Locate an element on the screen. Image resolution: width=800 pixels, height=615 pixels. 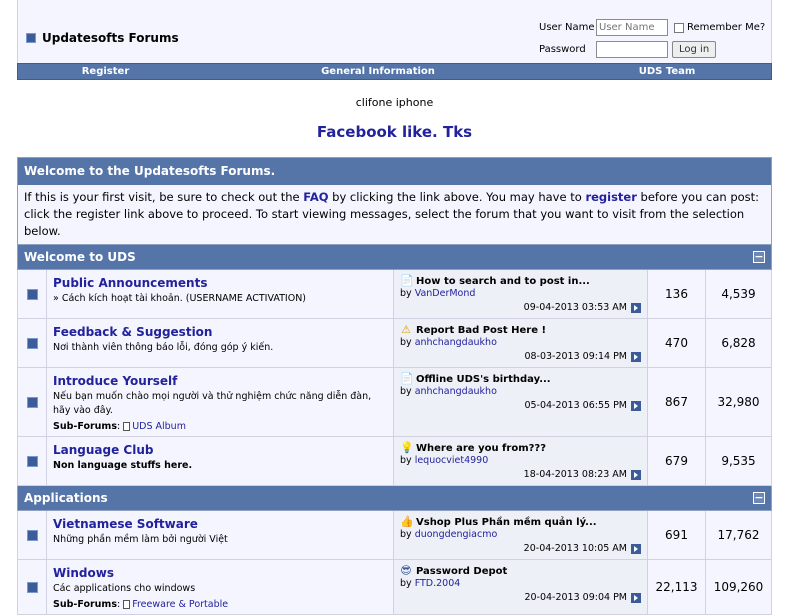
last-post-user: FTD.2004 is located at coordinates (438, 583).